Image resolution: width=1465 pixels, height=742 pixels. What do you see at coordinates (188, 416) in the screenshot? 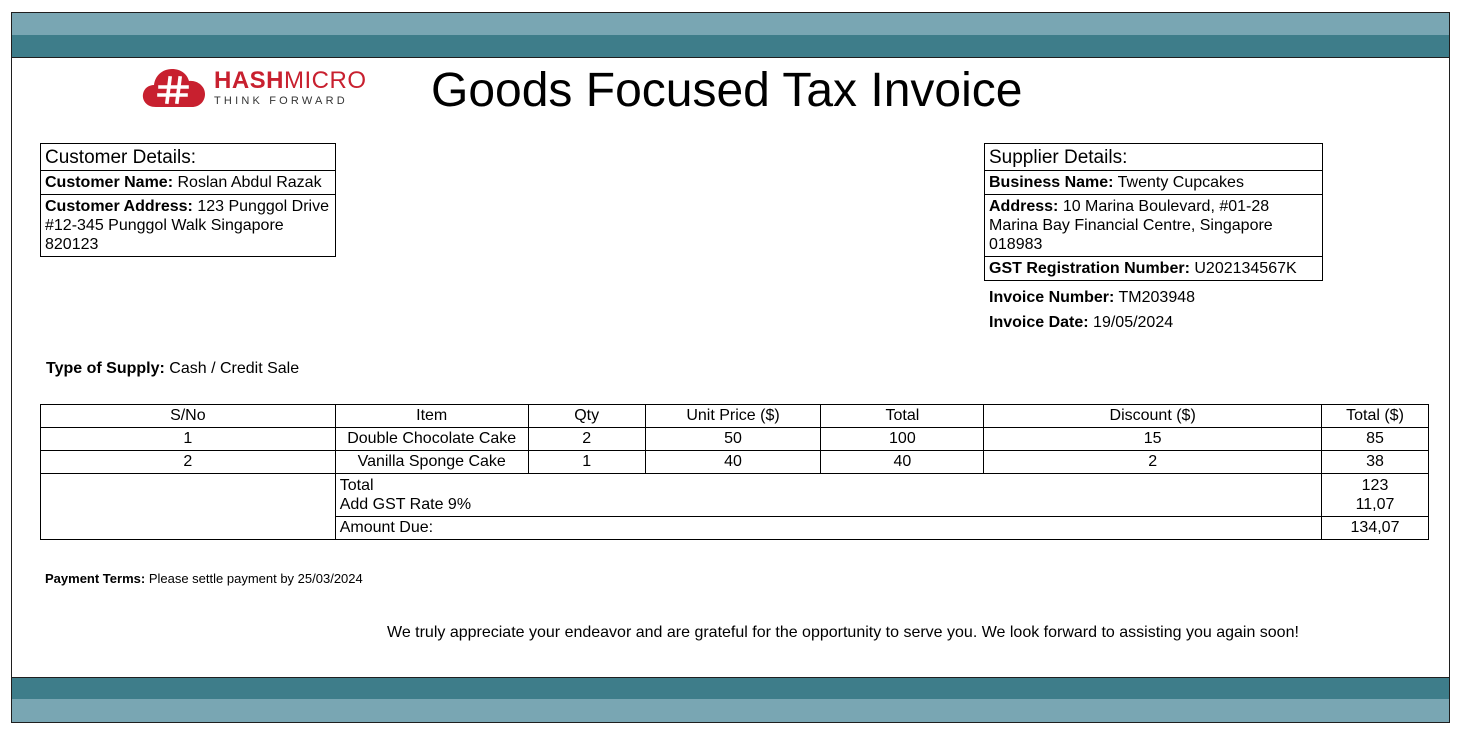
I see `column-header-sno: S/No` at bounding box center [188, 416].